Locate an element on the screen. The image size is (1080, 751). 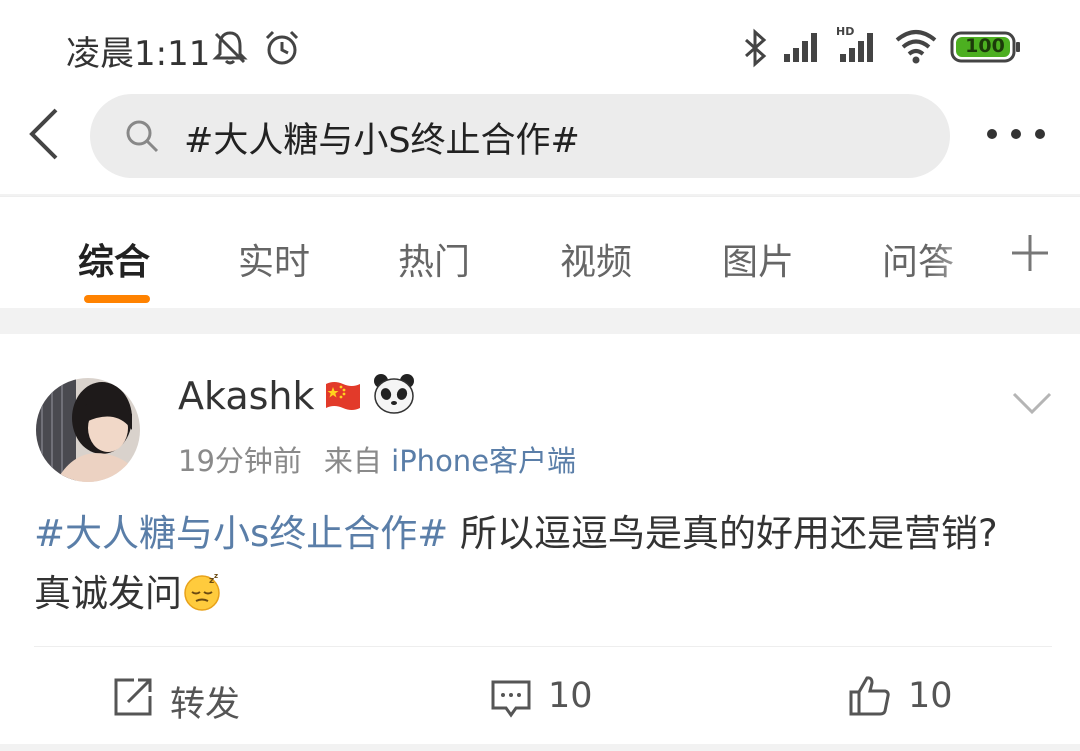
search-header: #大人糖与小S终止合作# is located at coordinates (540, 143).